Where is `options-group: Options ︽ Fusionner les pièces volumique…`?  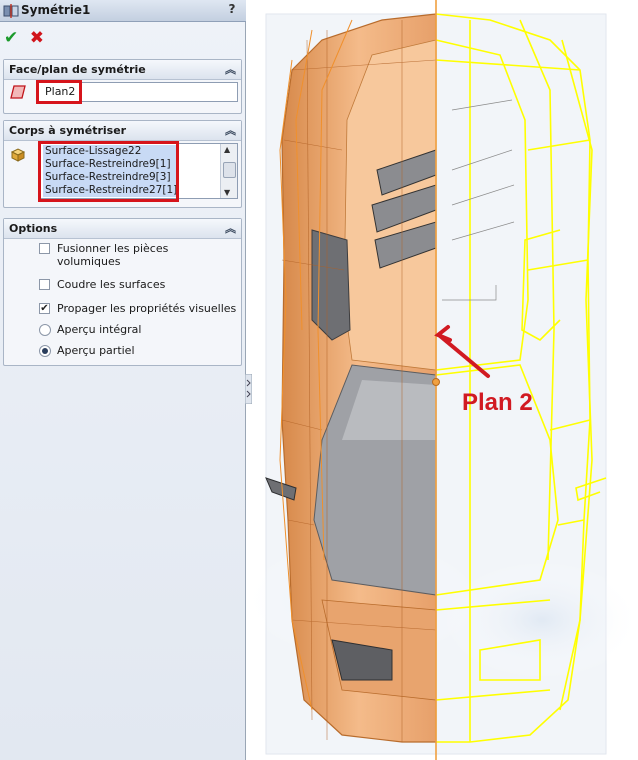 options-group: Options ︽ Fusionner les pièces volumique… is located at coordinates (122, 292).